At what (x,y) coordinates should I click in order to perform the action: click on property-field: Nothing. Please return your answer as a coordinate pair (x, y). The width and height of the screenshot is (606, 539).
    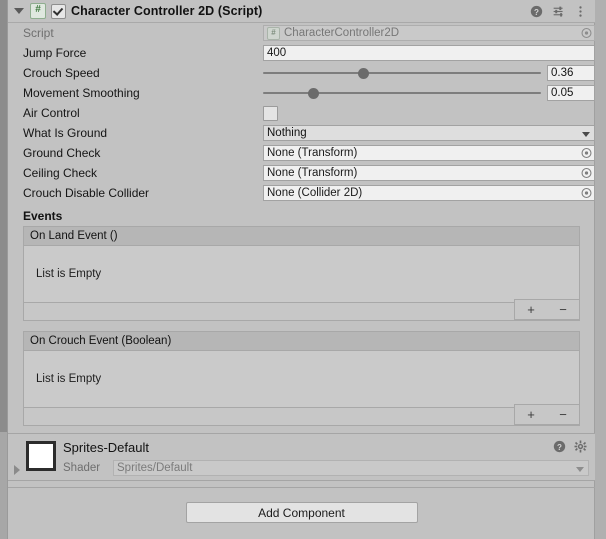
    Looking at the image, I should click on (429, 133).